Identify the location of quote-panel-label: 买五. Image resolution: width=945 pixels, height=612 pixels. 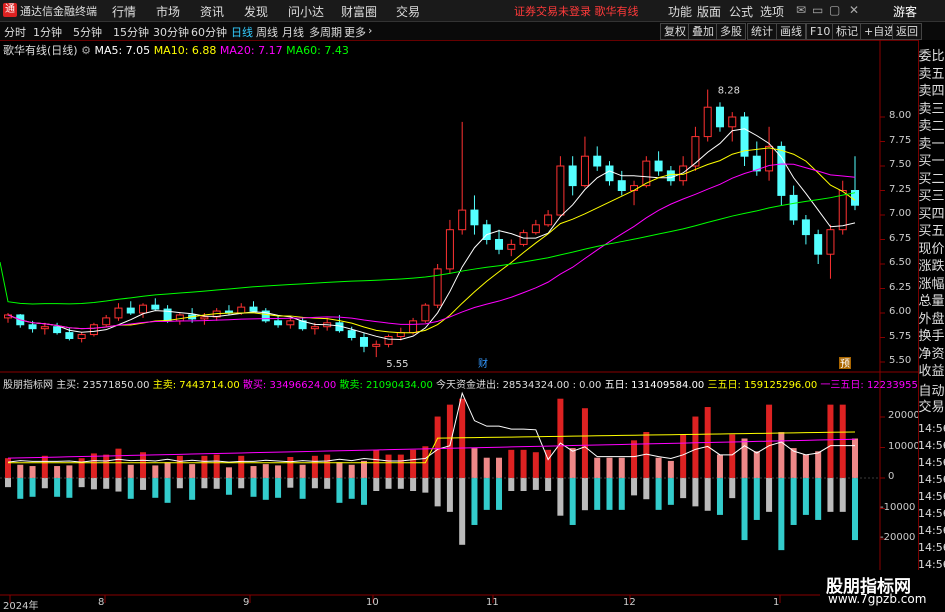
(931, 229).